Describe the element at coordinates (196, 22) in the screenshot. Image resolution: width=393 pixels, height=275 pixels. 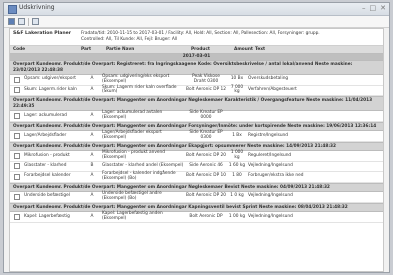
I see `toolbar` at that location.